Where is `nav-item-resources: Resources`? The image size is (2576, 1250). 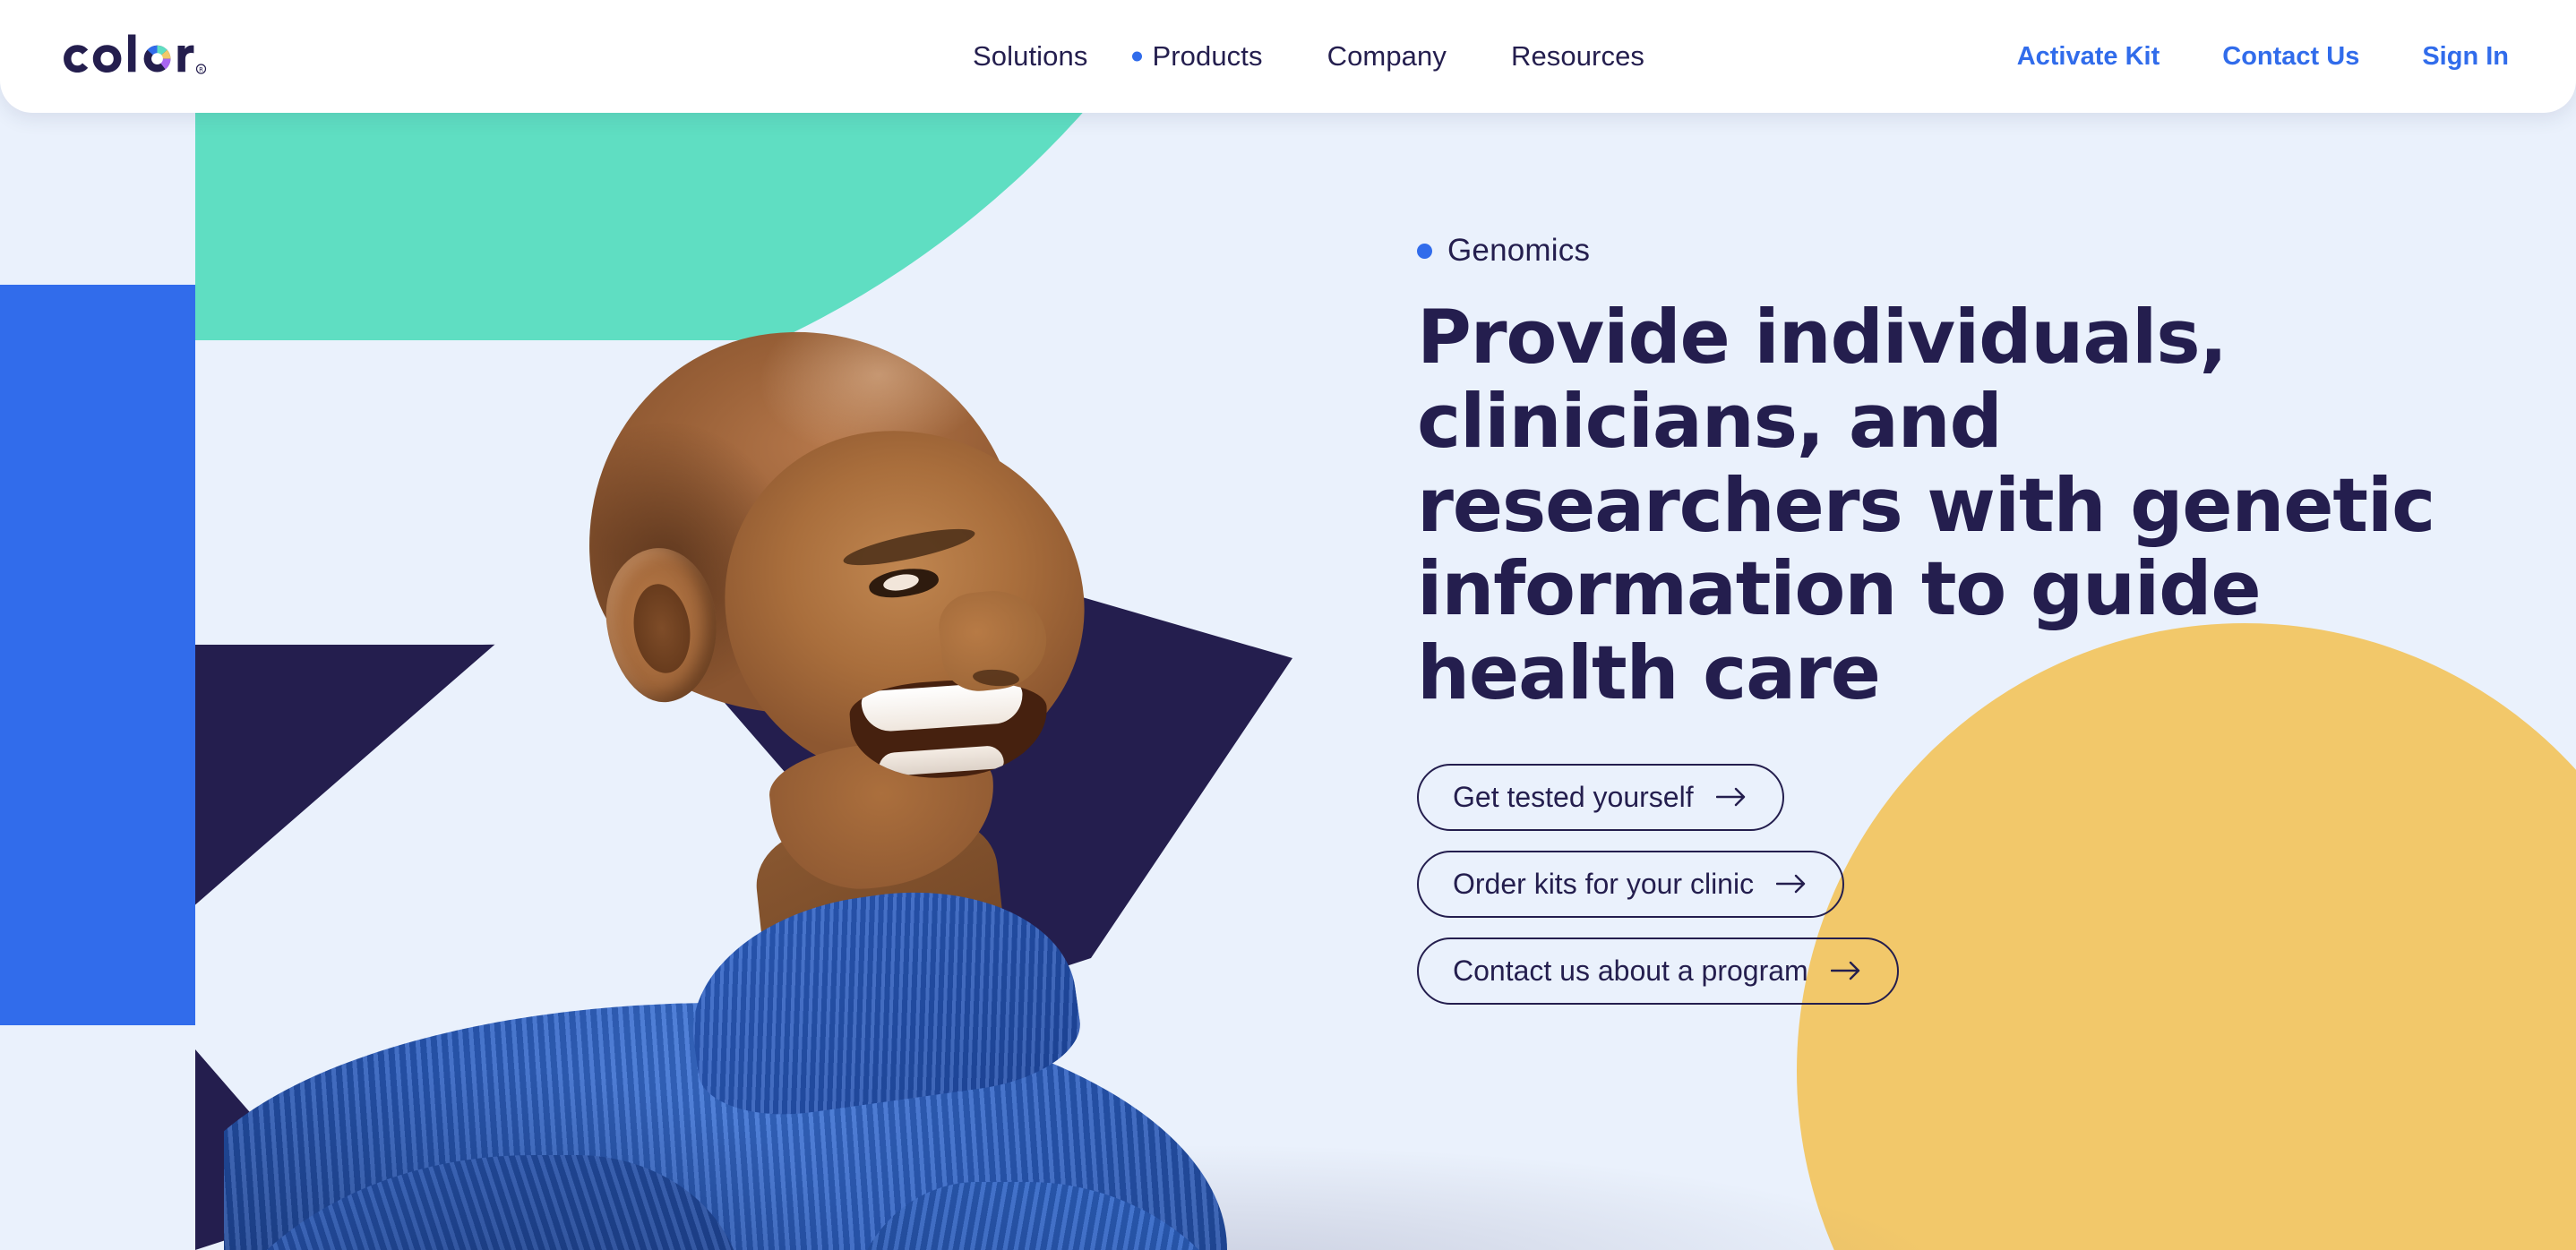 nav-item-resources: Resources is located at coordinates (1578, 56).